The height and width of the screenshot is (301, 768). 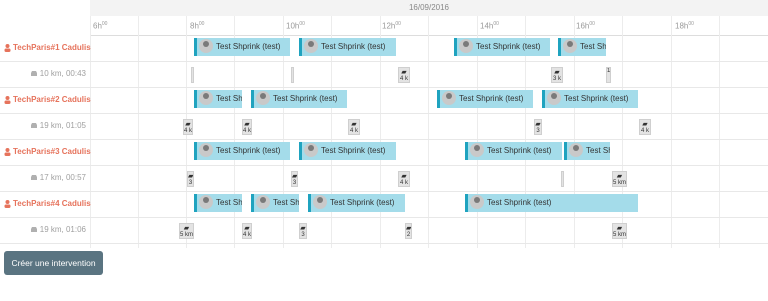 I want to click on hour-label: 6h00, so click(x=100, y=26).